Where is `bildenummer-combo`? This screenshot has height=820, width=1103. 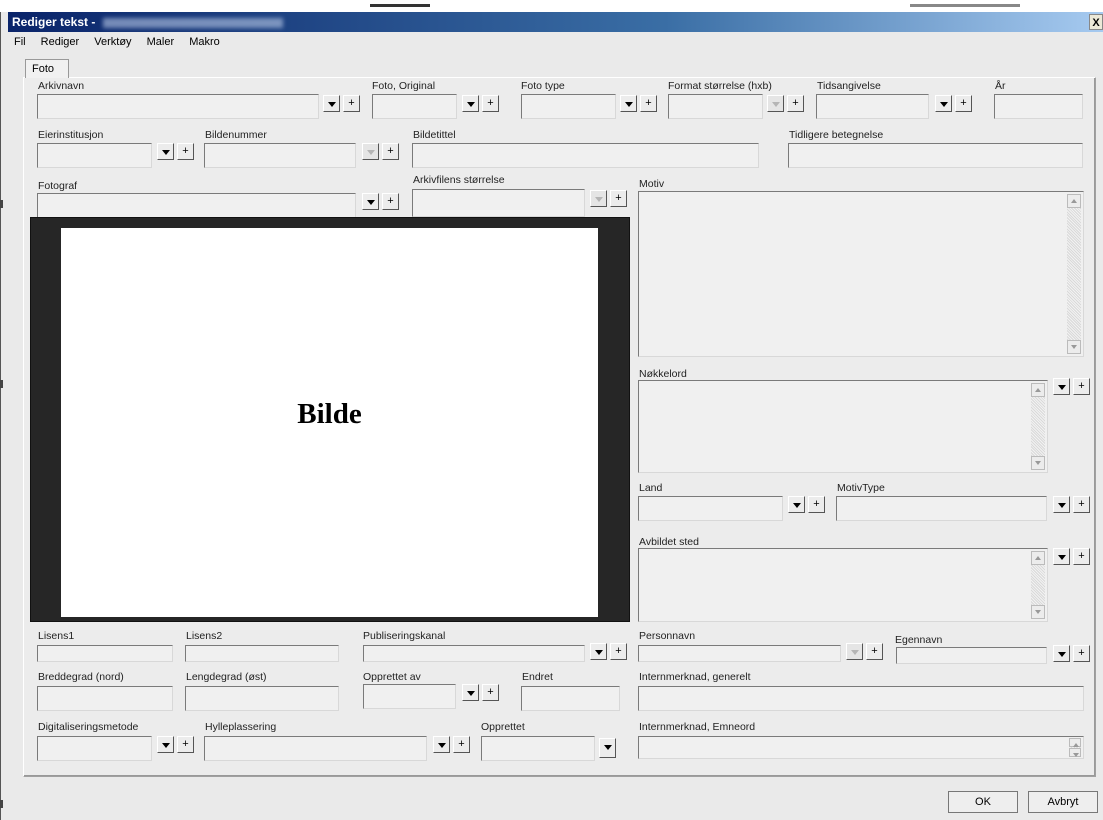 bildenummer-combo is located at coordinates (280, 155).